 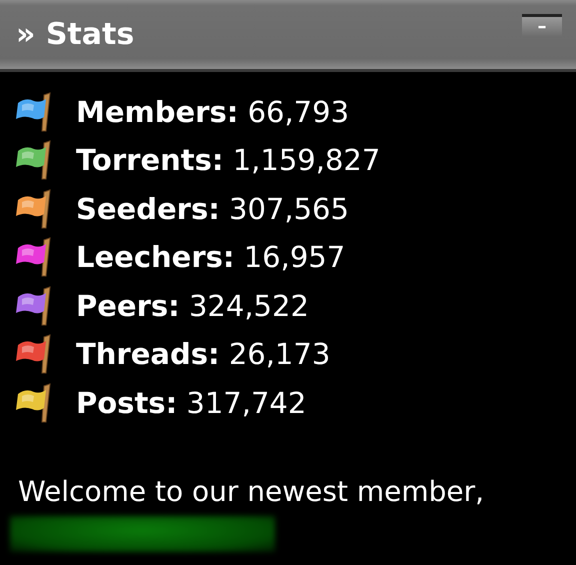 I want to click on collapse-button: –, so click(x=542, y=25).